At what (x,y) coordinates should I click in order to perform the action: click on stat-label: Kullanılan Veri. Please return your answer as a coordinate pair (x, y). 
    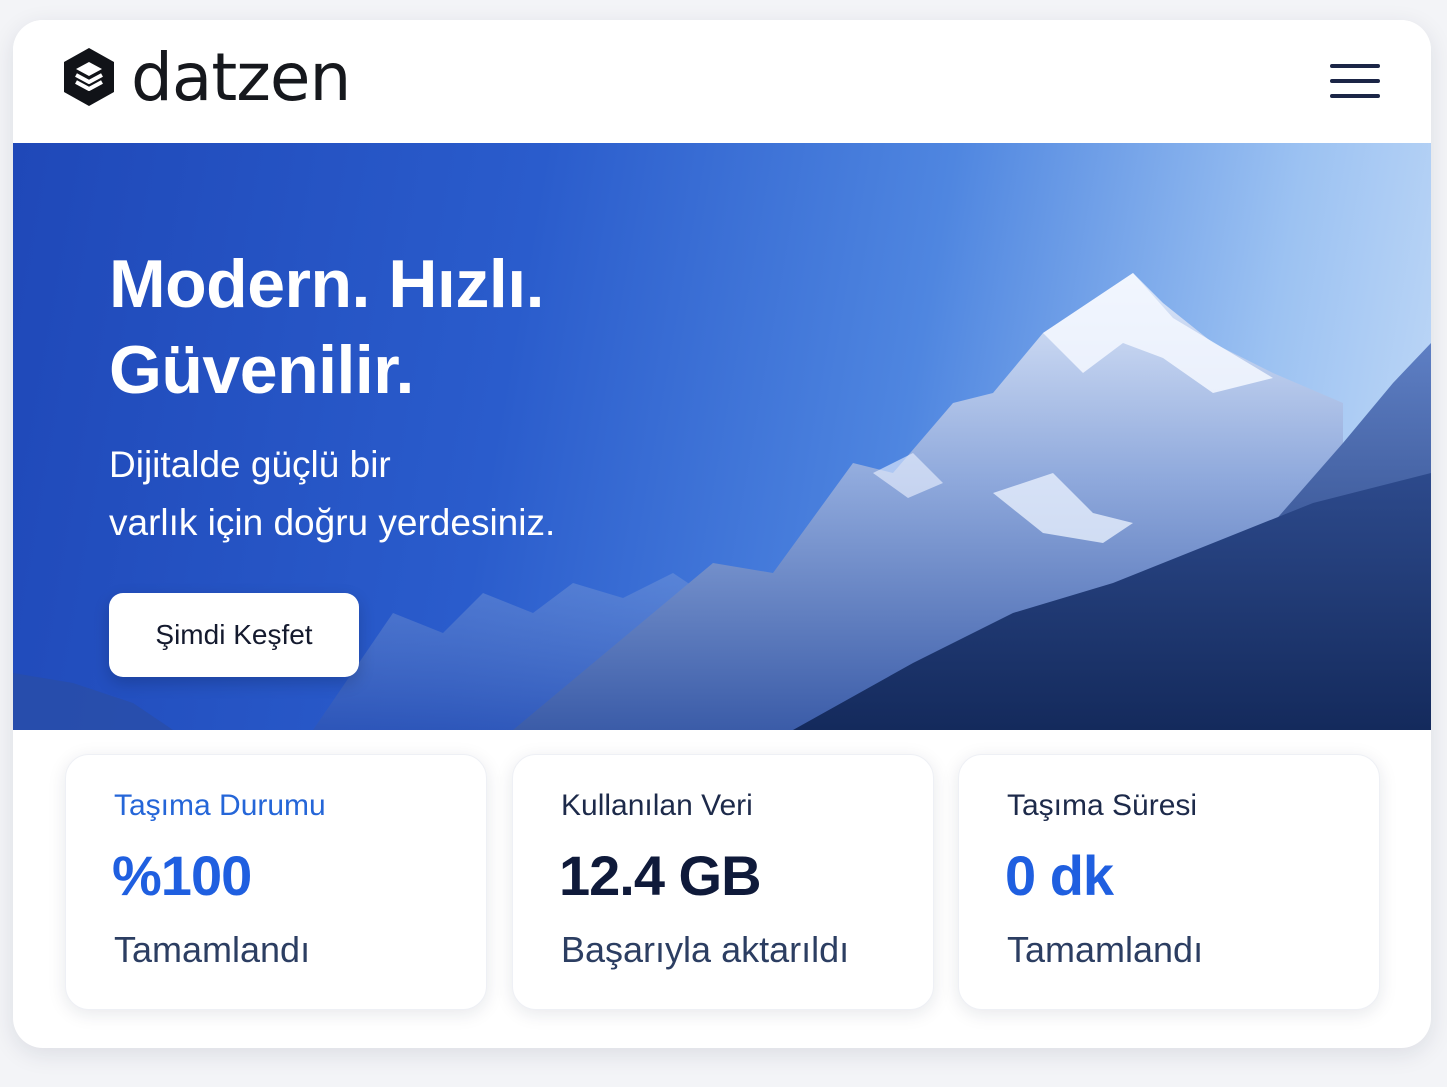
    Looking at the image, I should click on (657, 805).